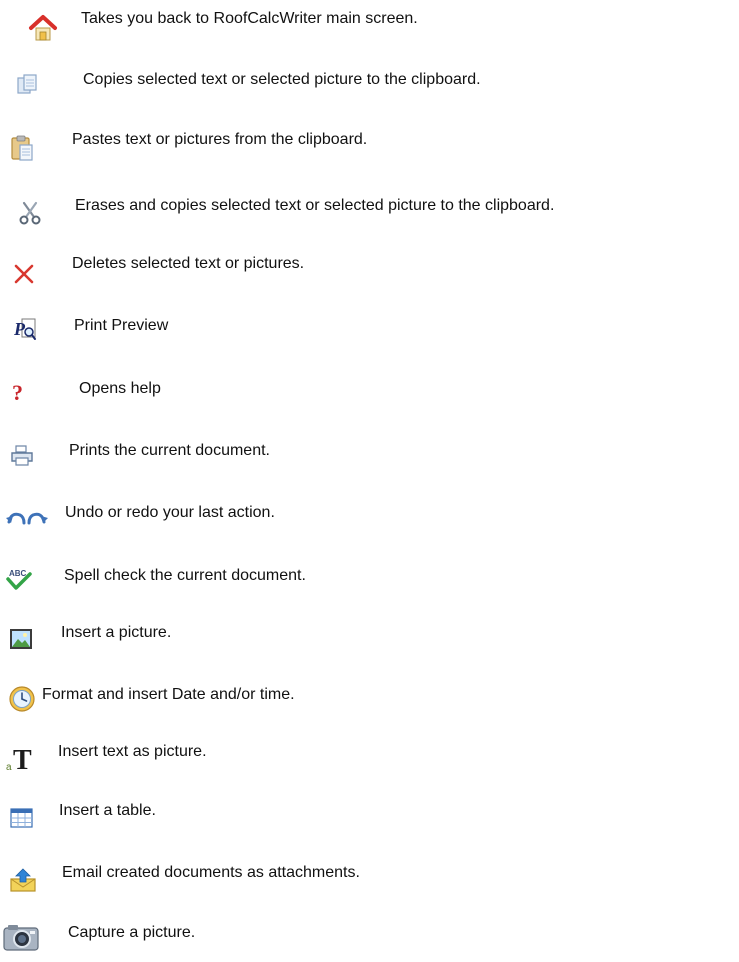  What do you see at coordinates (369, 874) in the screenshot?
I see `legend-row-email: Email created documents as attachments.` at bounding box center [369, 874].